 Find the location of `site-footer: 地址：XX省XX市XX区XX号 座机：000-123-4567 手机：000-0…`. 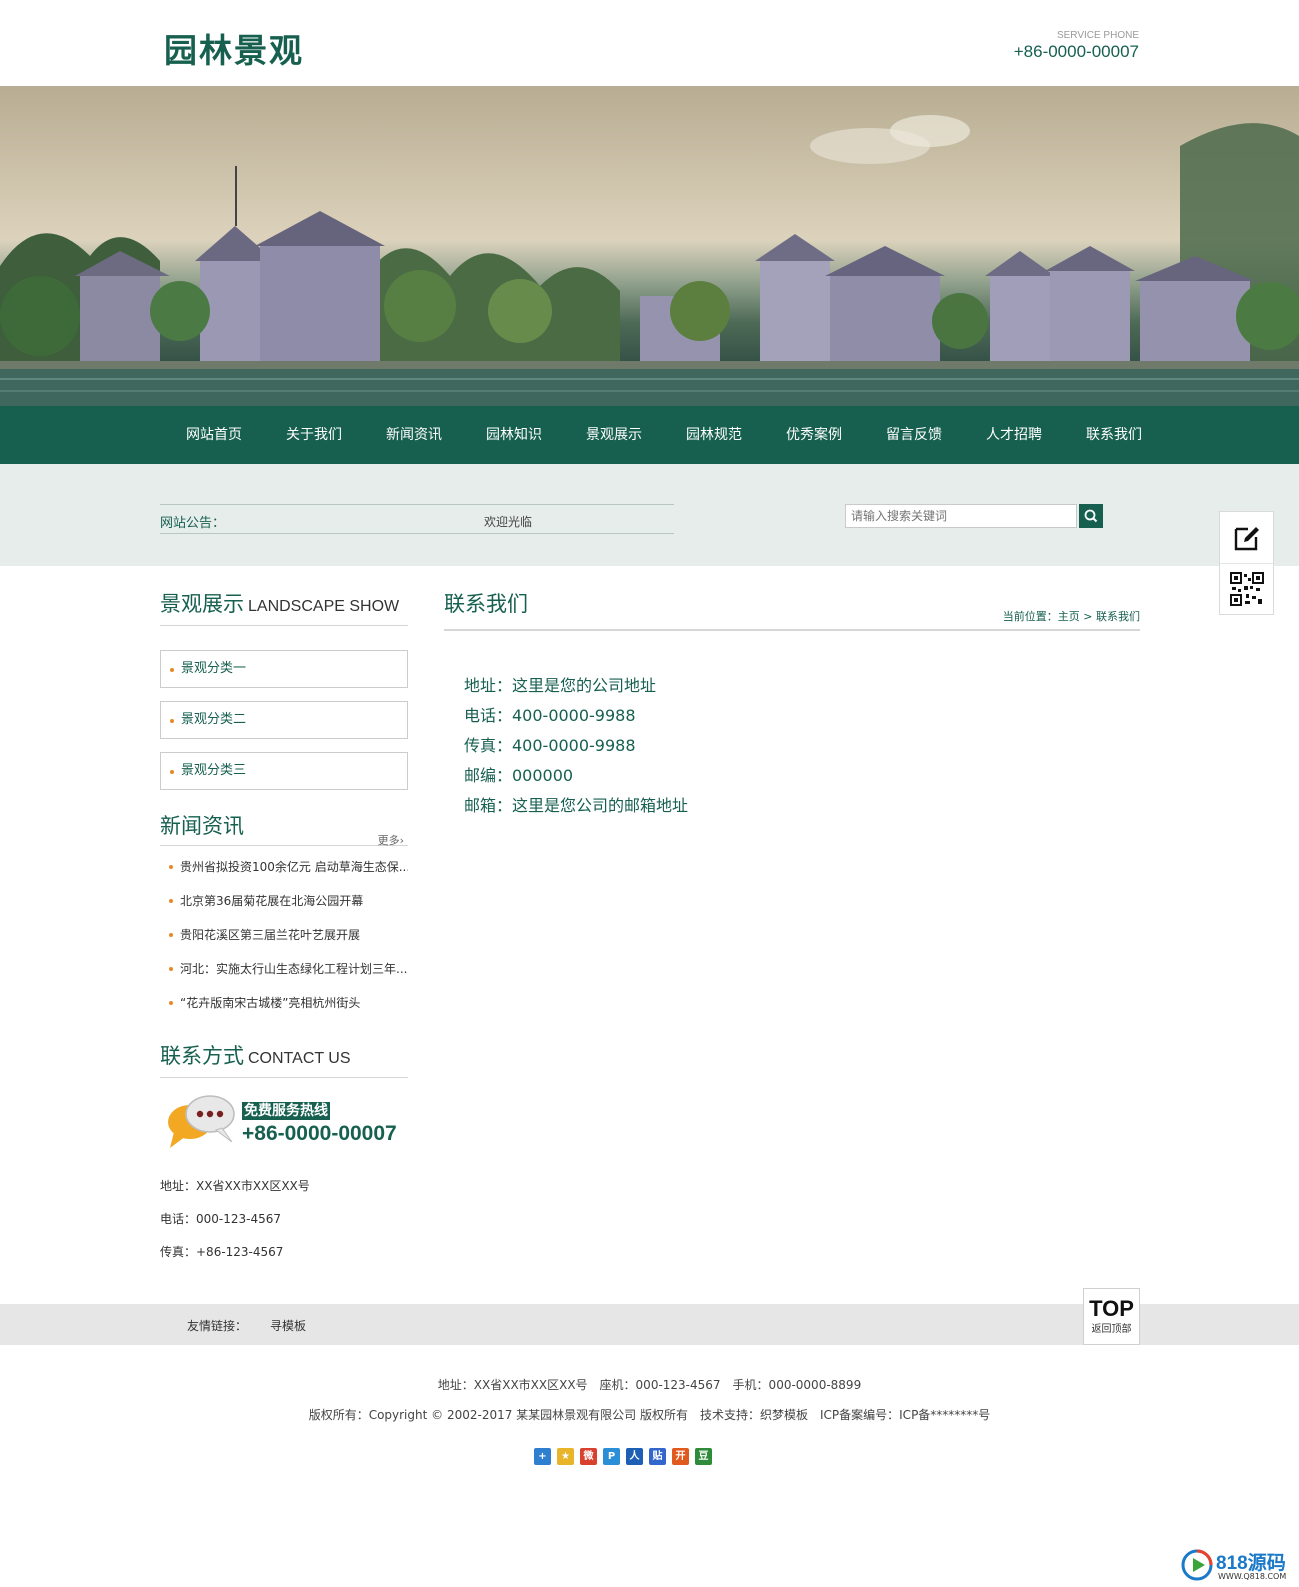

site-footer: 地址：XX省XX市XX区XX号 座机：000-123-4567 手机：000-0… is located at coordinates (649, 1400).